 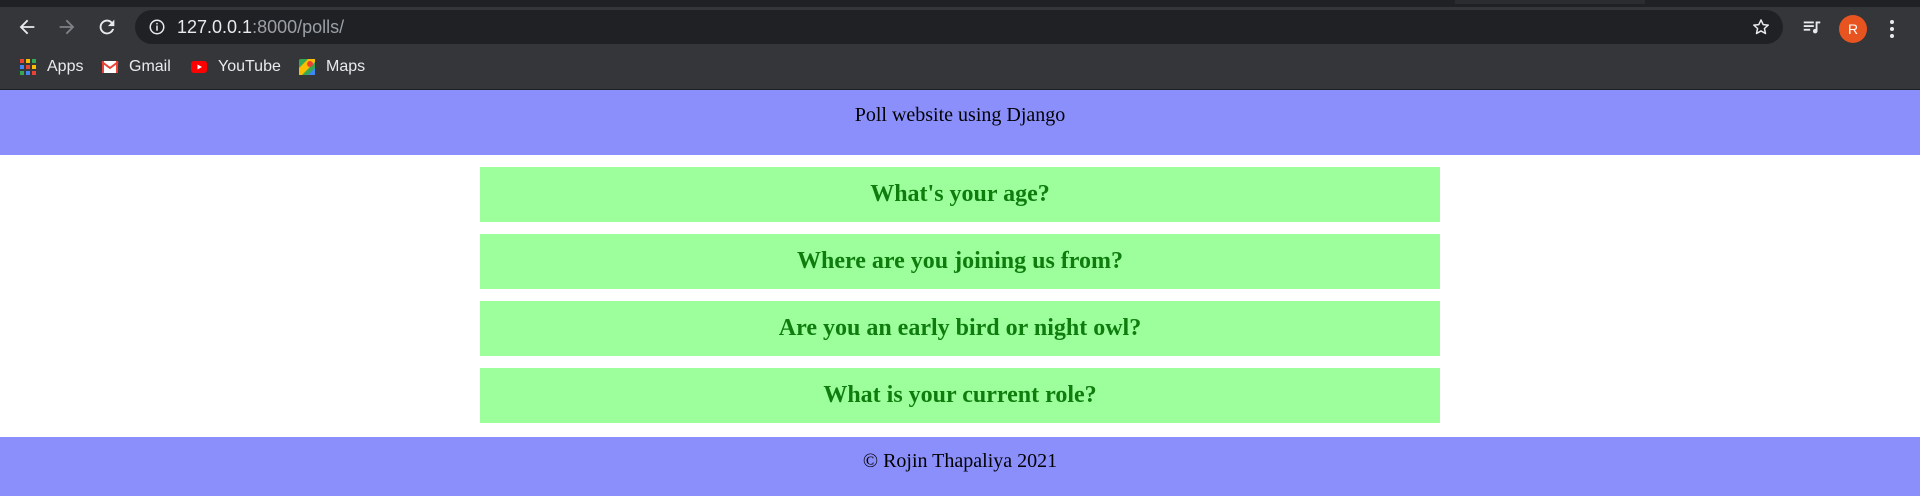 I want to click on maps-icon, so click(x=307, y=67).